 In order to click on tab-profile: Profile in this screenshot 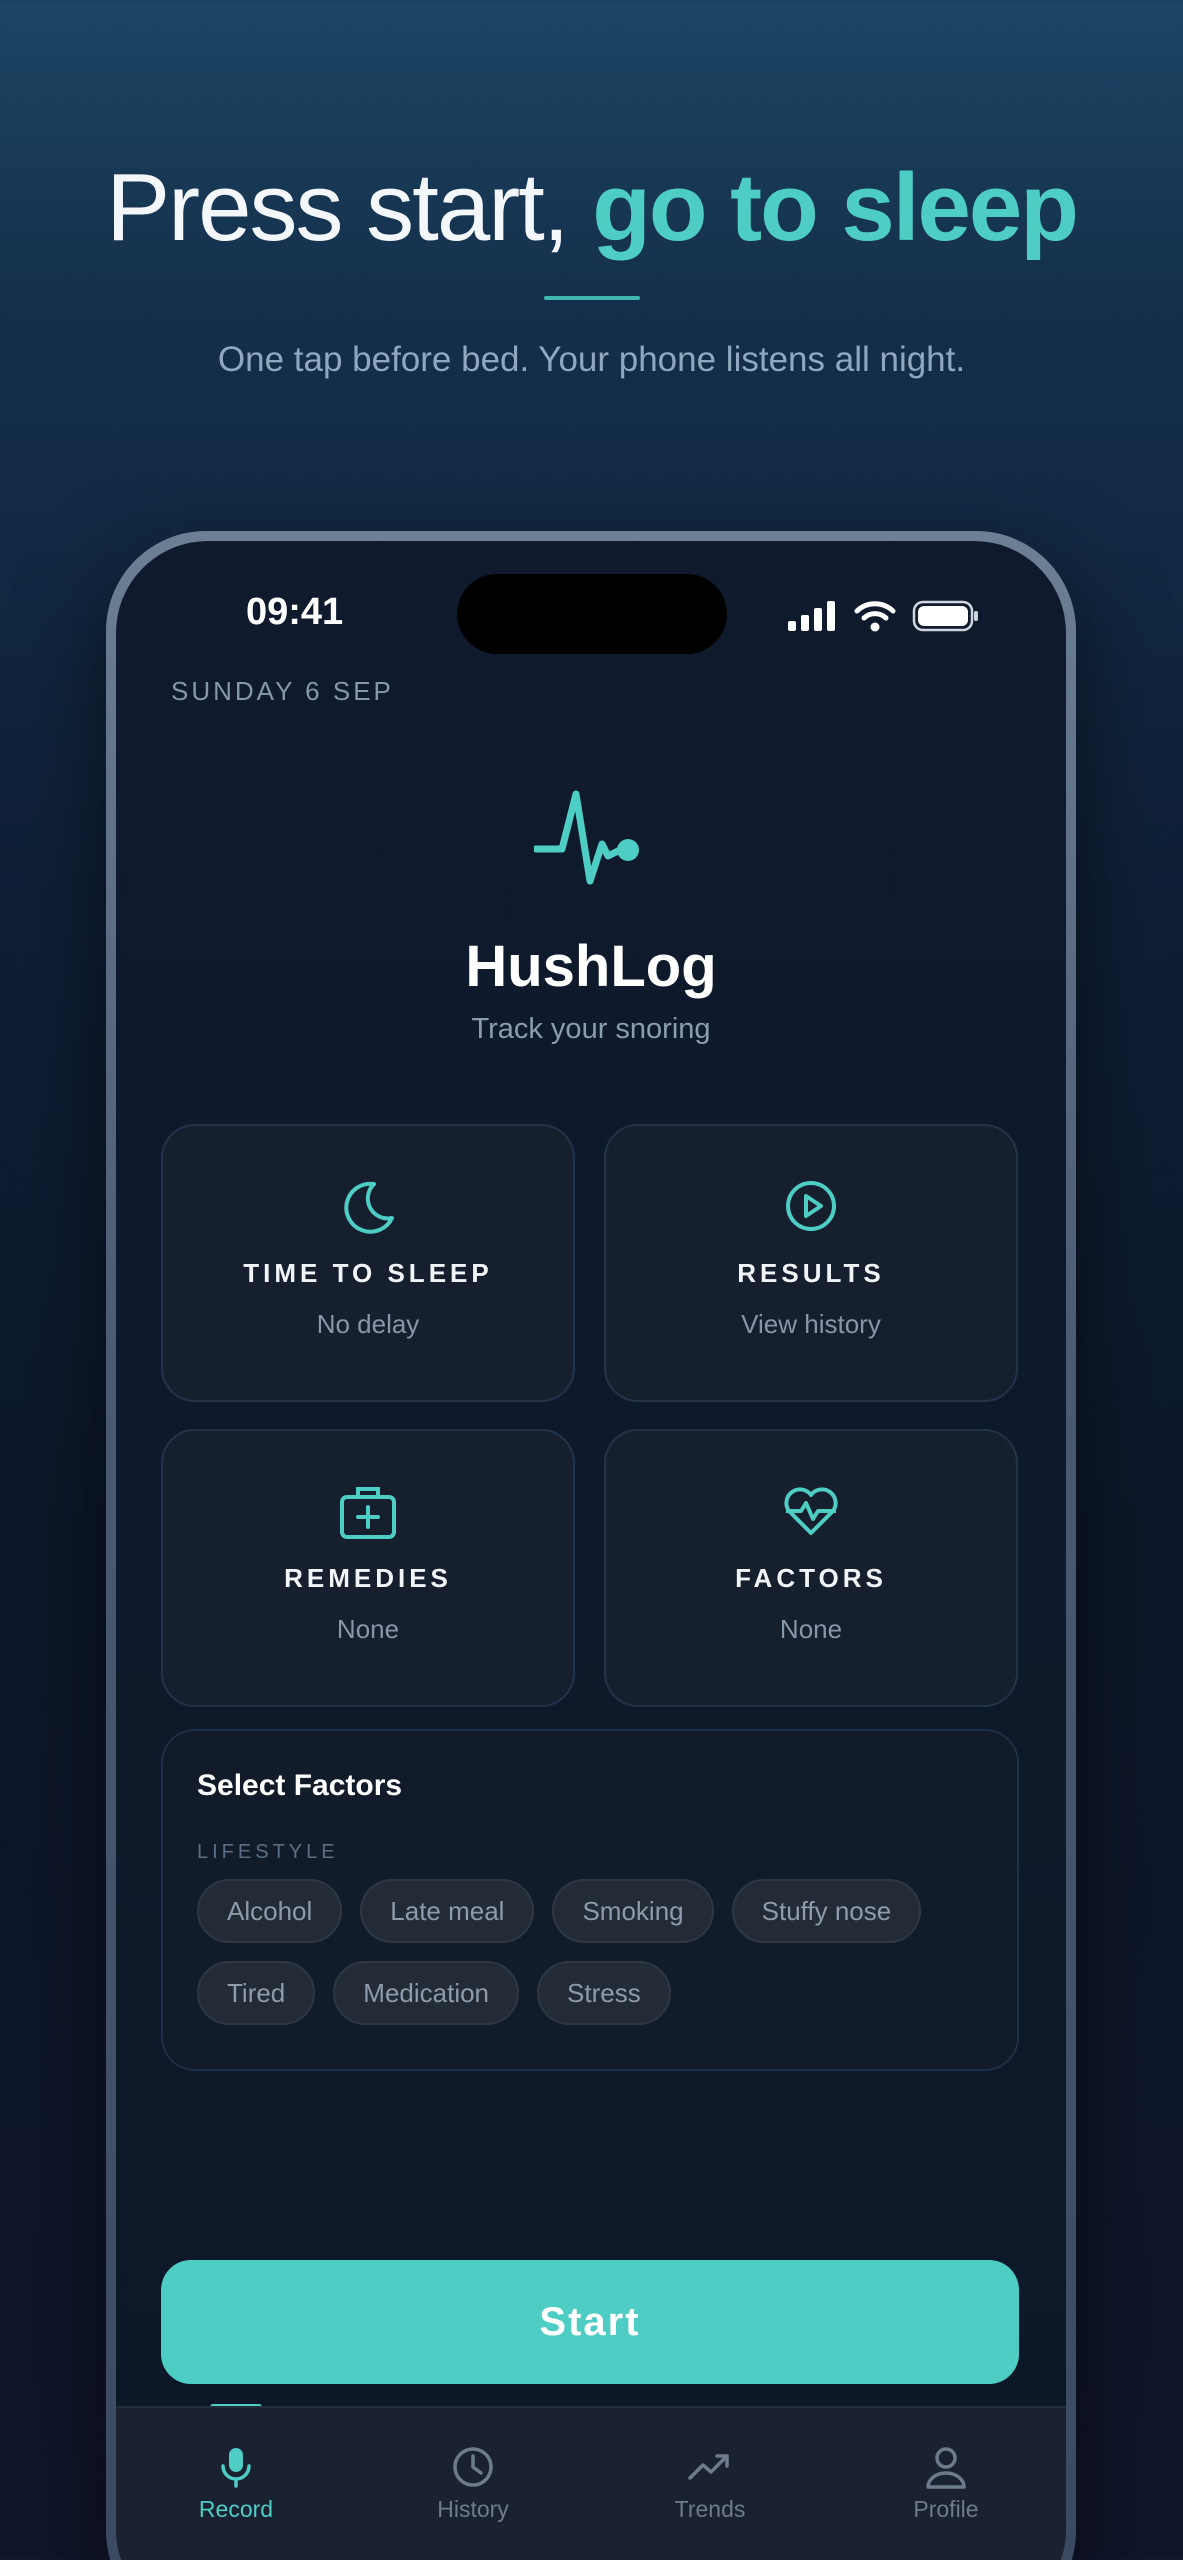, I will do `click(946, 2476)`.